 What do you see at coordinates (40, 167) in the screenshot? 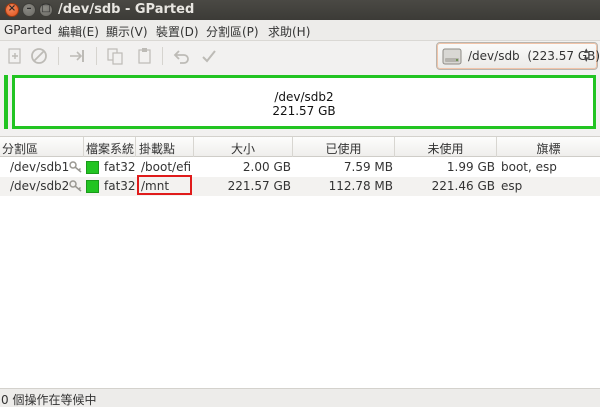
I see `cell-partition: /dev/sdb1` at bounding box center [40, 167].